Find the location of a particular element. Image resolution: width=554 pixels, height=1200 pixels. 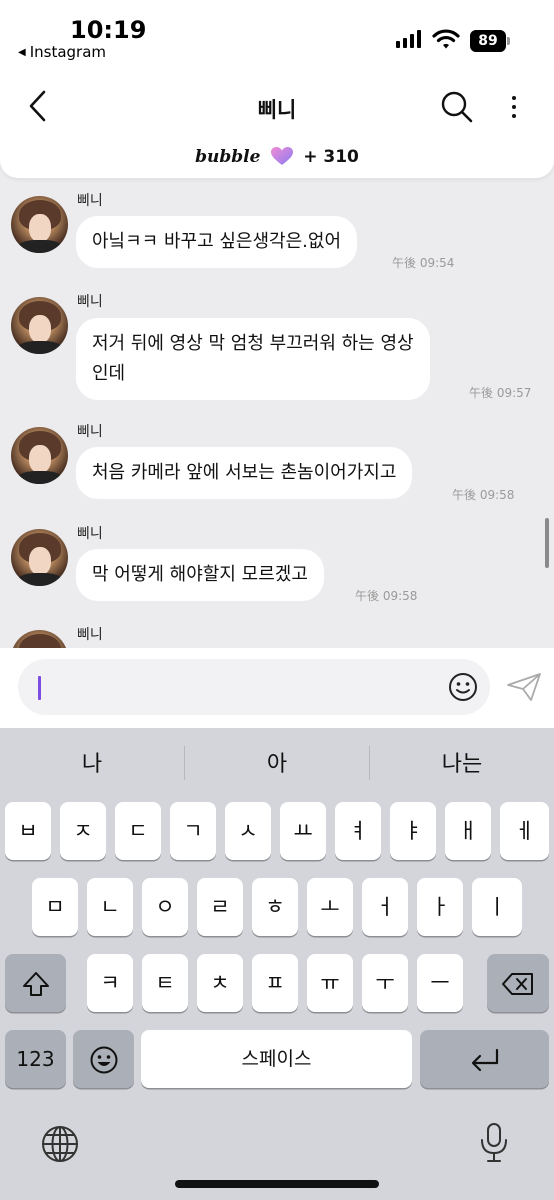

shift-key is located at coordinates (35, 983).